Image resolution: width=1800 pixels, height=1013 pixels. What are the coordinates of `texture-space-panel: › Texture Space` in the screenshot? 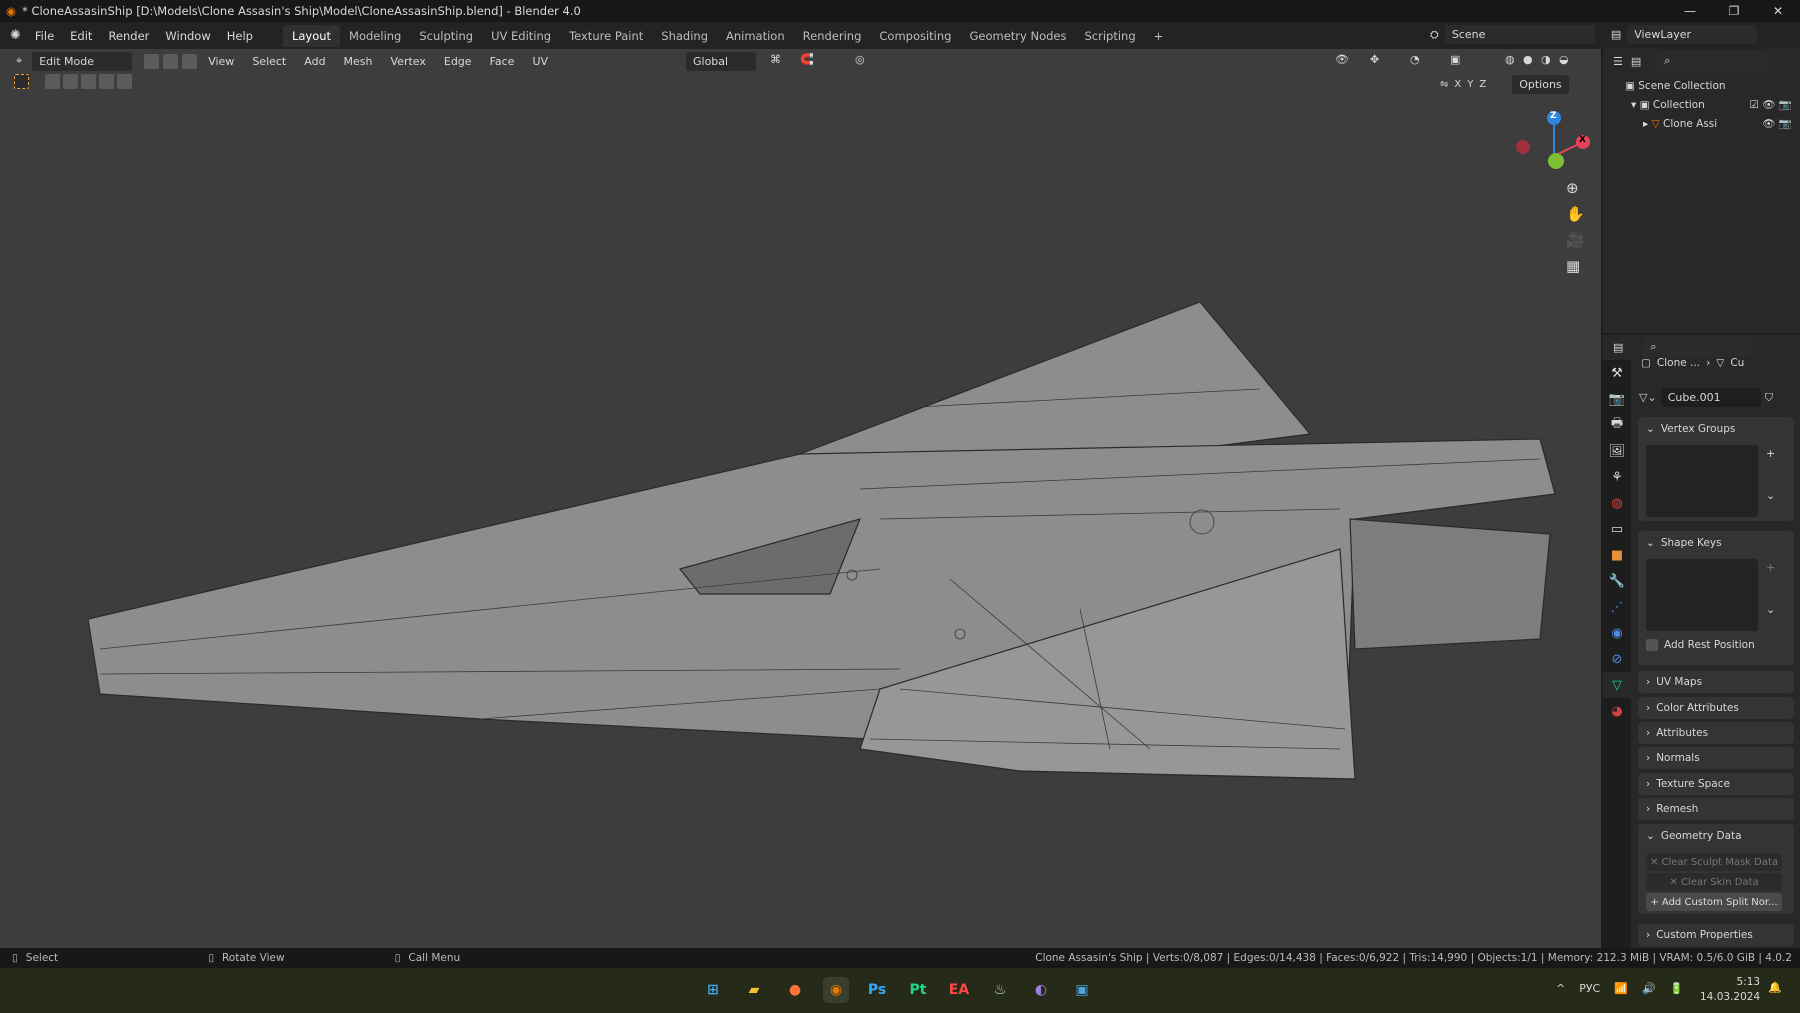 It's located at (1716, 784).